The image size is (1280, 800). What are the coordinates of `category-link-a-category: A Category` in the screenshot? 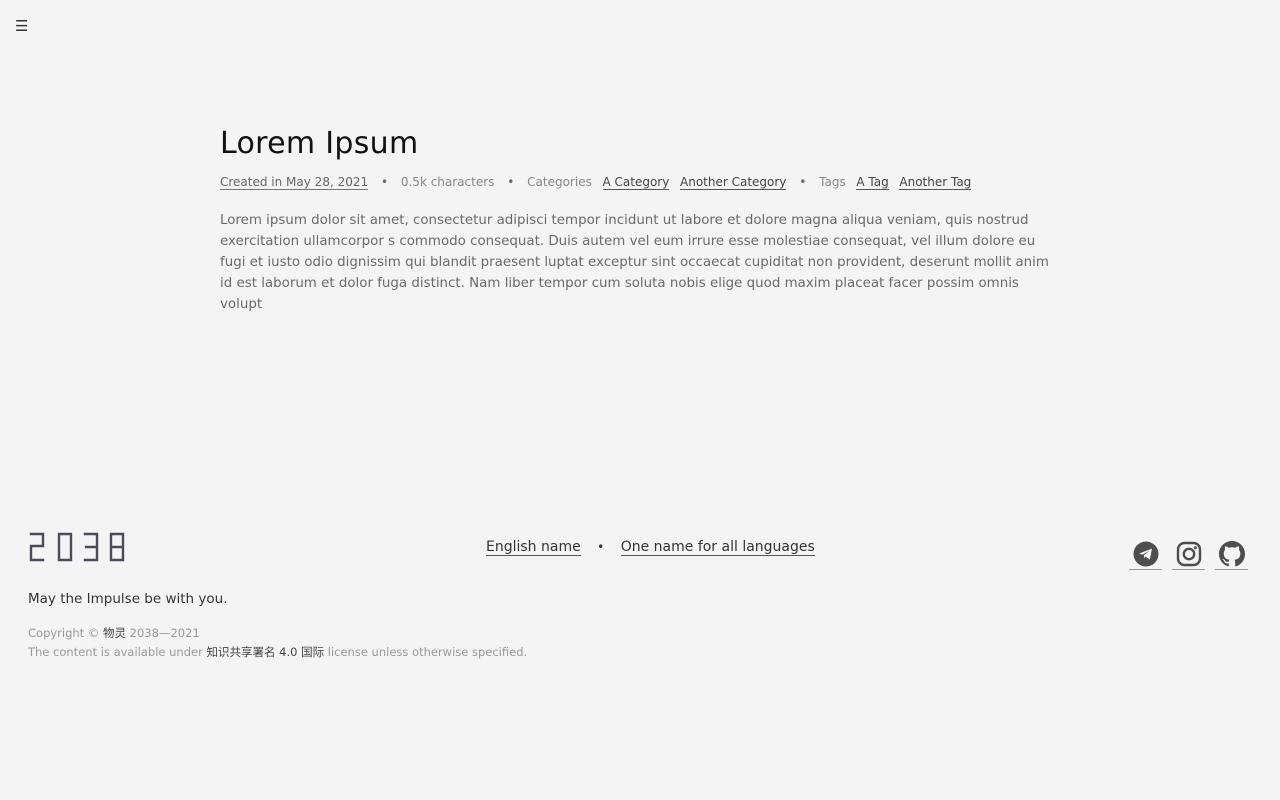 It's located at (636, 182).